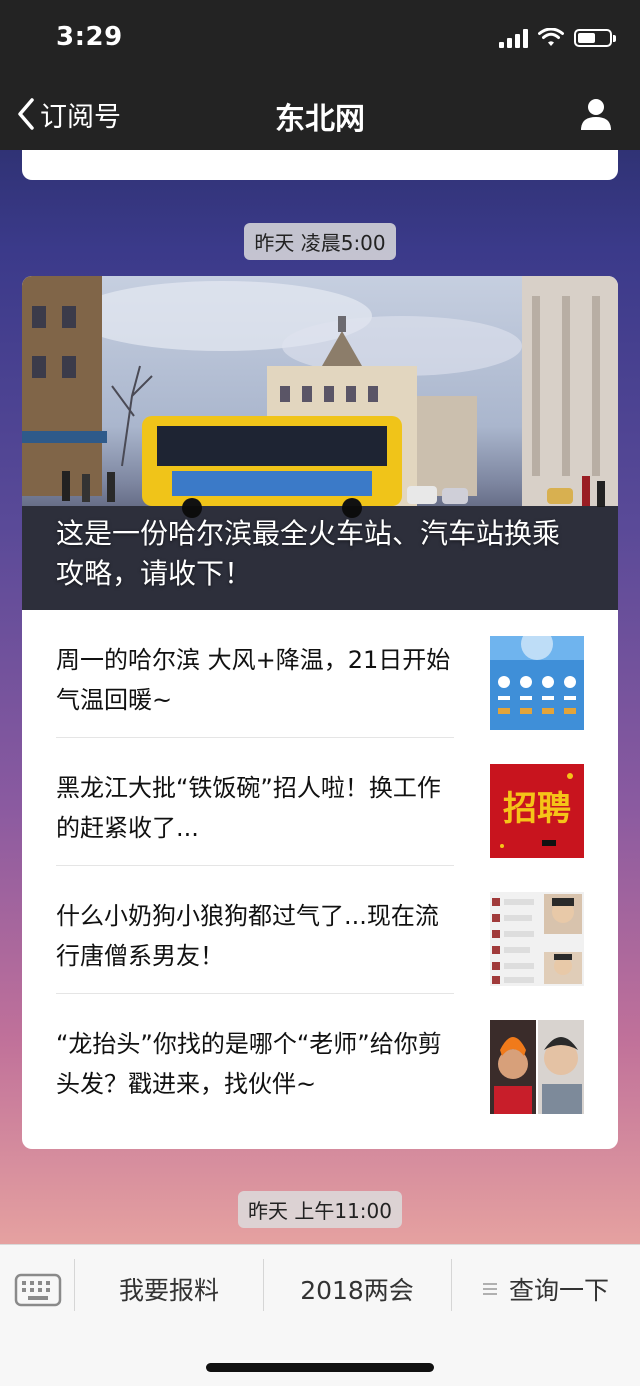  I want to click on keyboard-toggle-button, so click(38, 1290).